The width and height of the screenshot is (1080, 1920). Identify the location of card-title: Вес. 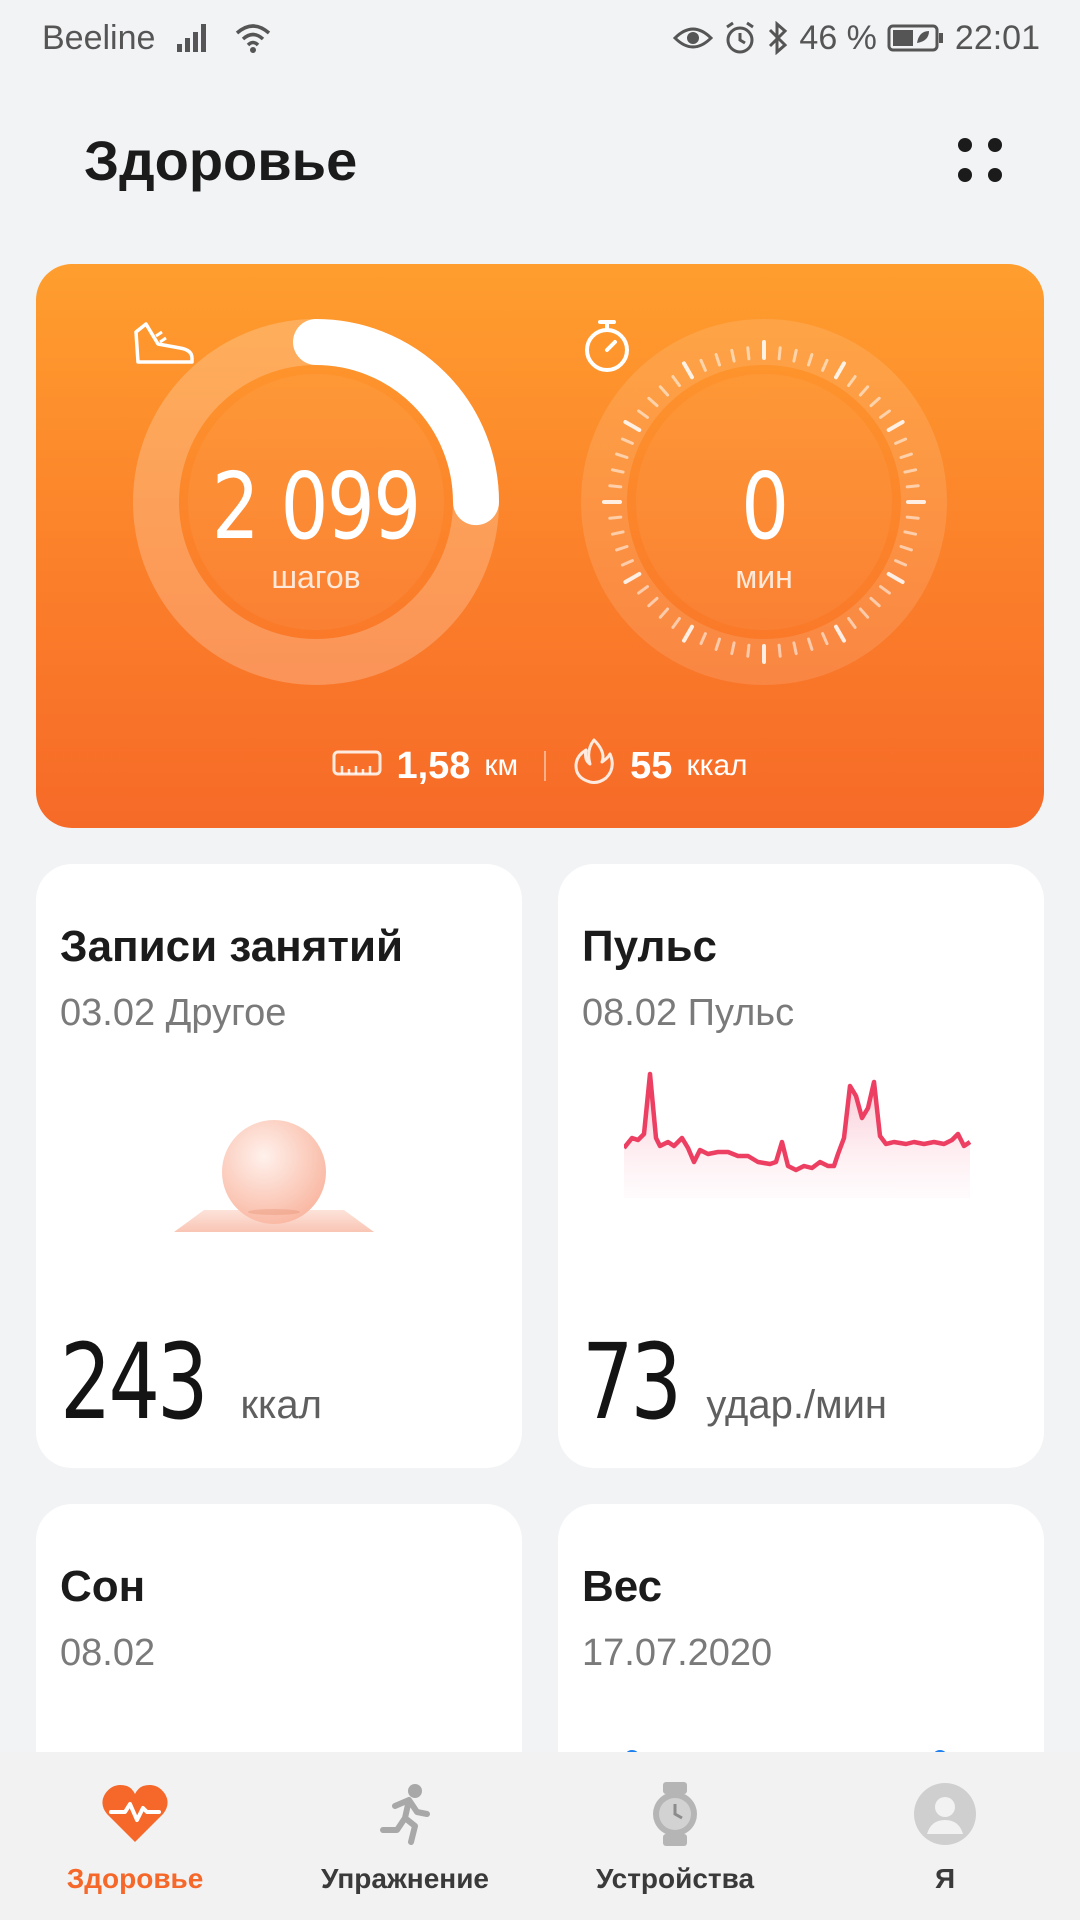
(622, 1586).